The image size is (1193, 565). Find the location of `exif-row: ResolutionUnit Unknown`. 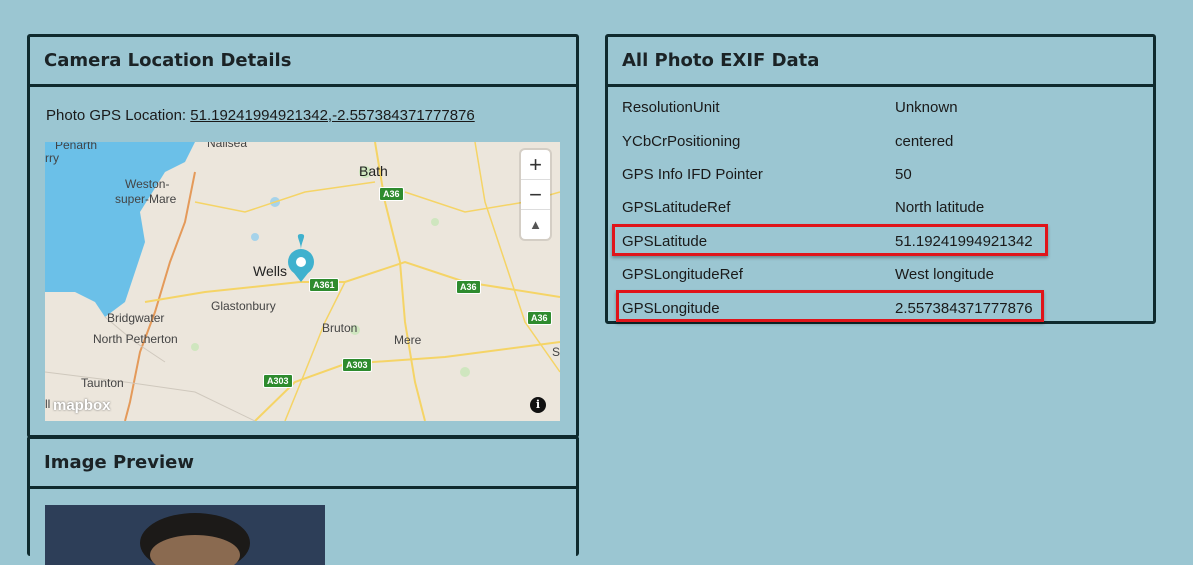

exif-row: ResolutionUnit Unknown is located at coordinates (827, 107).